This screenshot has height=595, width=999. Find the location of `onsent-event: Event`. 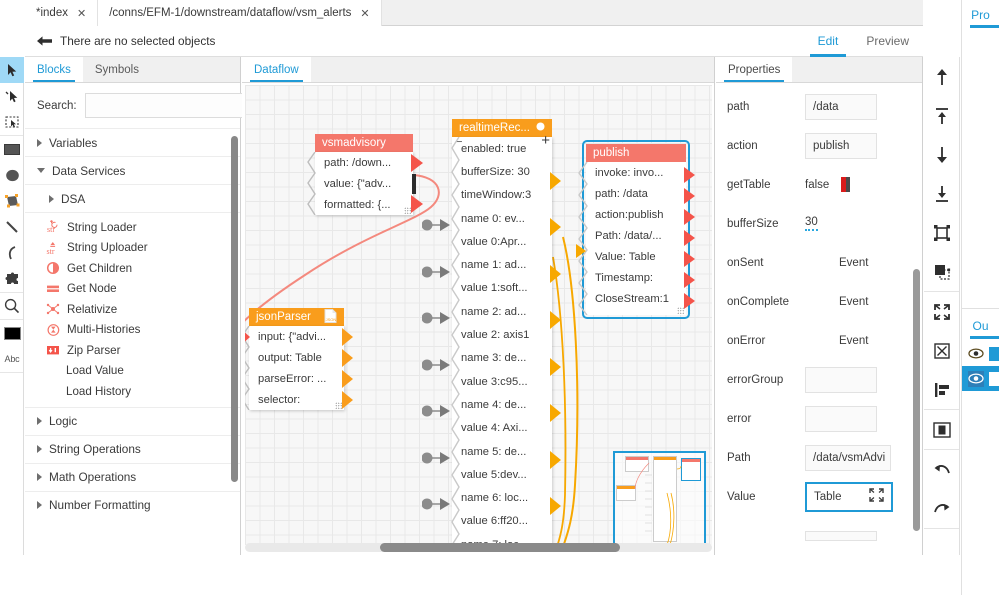

onsent-event: Event is located at coordinates (853, 263).